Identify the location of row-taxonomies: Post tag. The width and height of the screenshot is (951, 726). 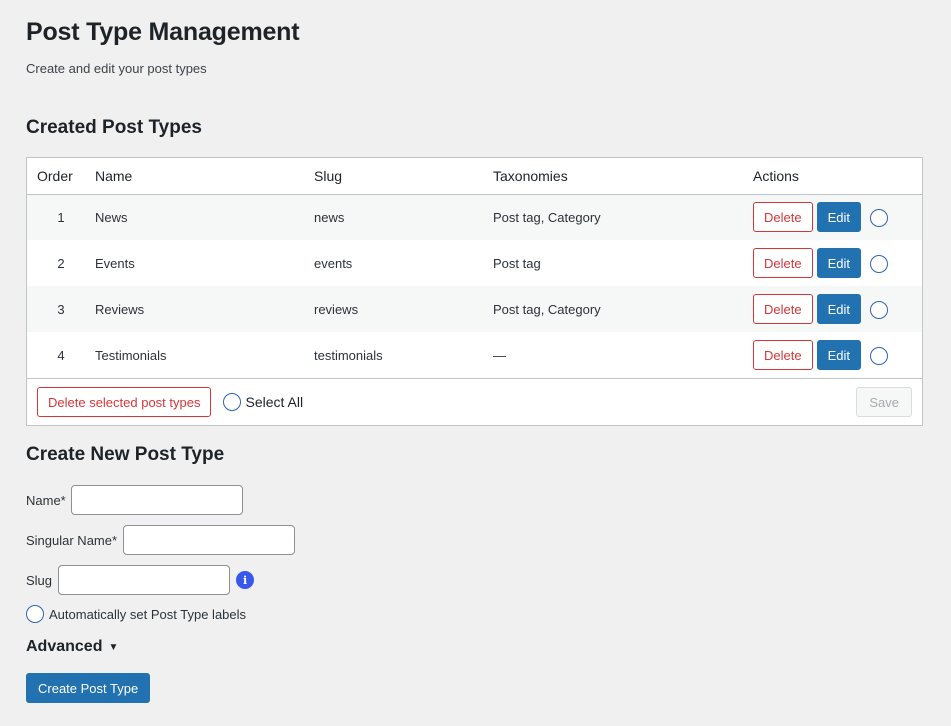
(517, 263).